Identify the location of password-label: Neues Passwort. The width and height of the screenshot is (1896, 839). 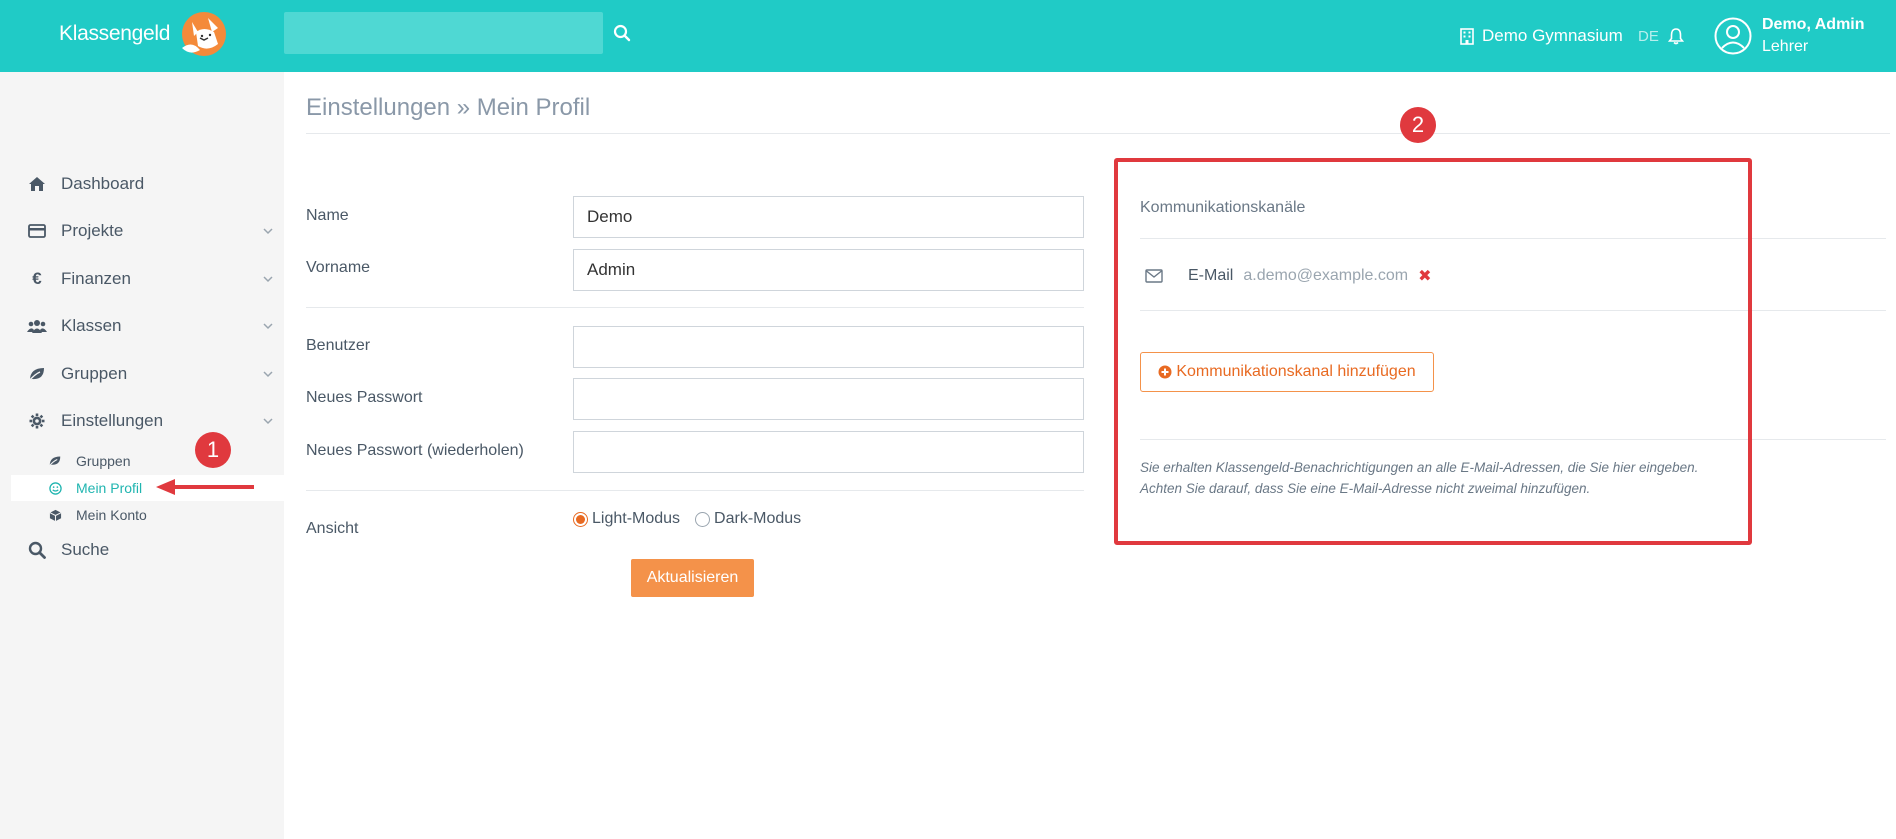
(364, 397).